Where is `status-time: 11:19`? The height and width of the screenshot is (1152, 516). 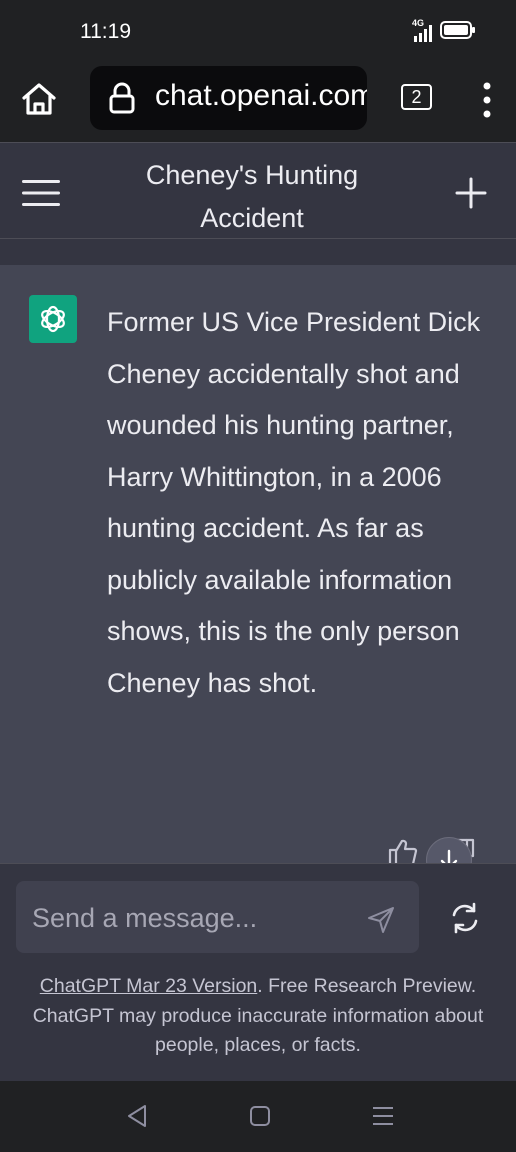
status-time: 11:19 is located at coordinates (105, 31).